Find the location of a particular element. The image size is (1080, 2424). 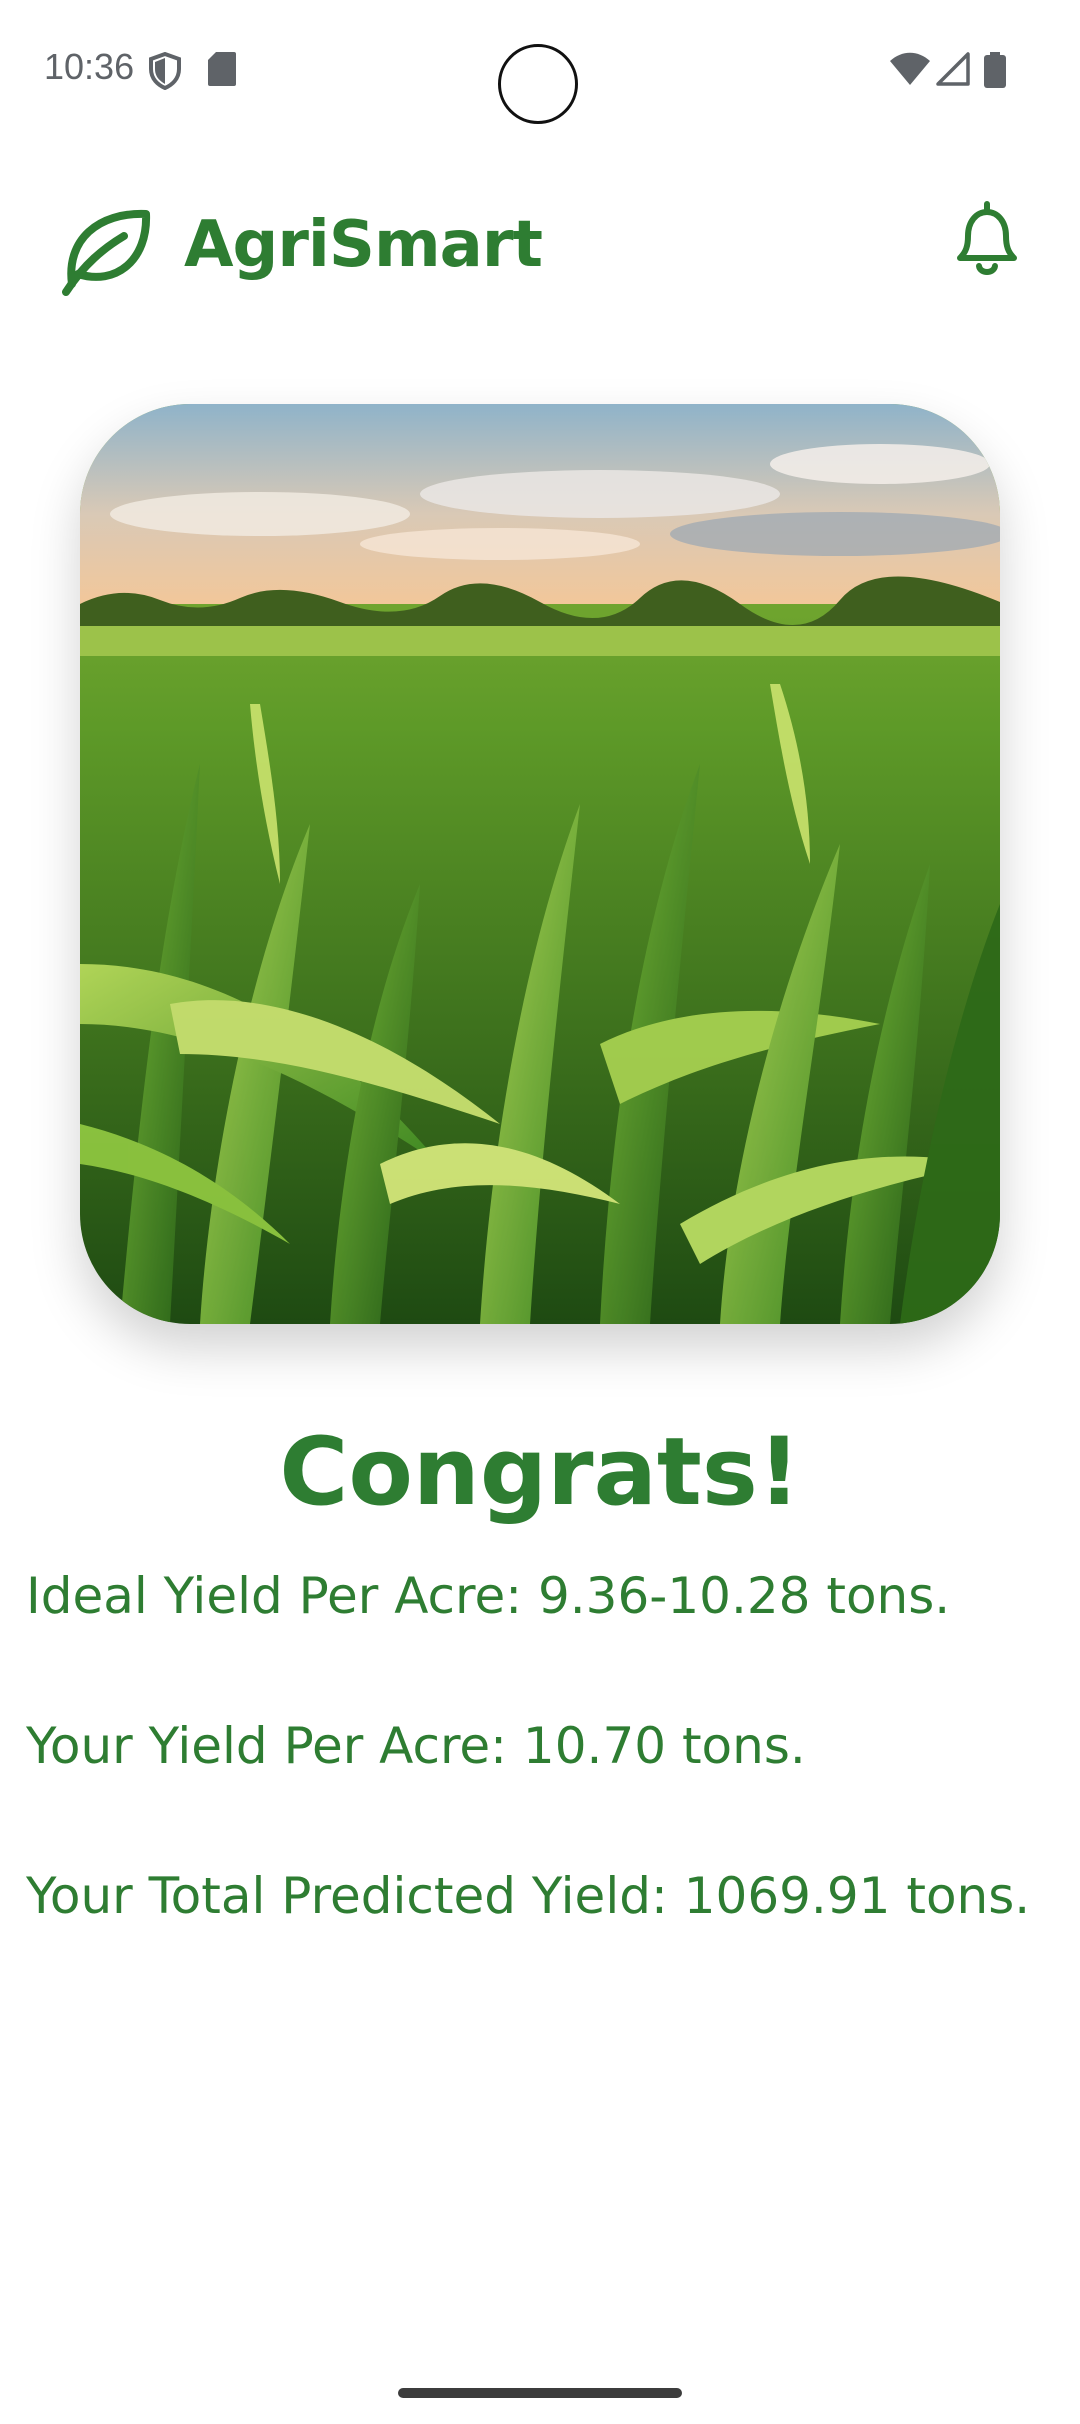

status-time: 10:36 is located at coordinates (89, 66).